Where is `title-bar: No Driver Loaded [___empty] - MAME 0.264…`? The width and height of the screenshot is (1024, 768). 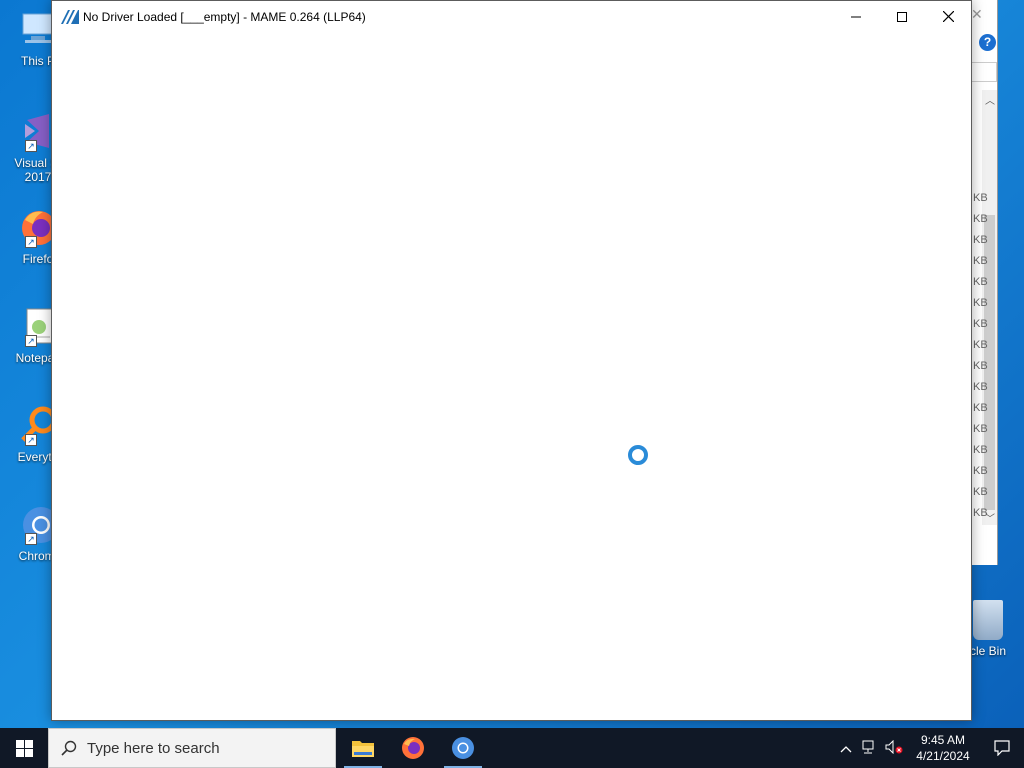 title-bar: No Driver Loaded [___empty] - MAME 0.264… is located at coordinates (511, 16).